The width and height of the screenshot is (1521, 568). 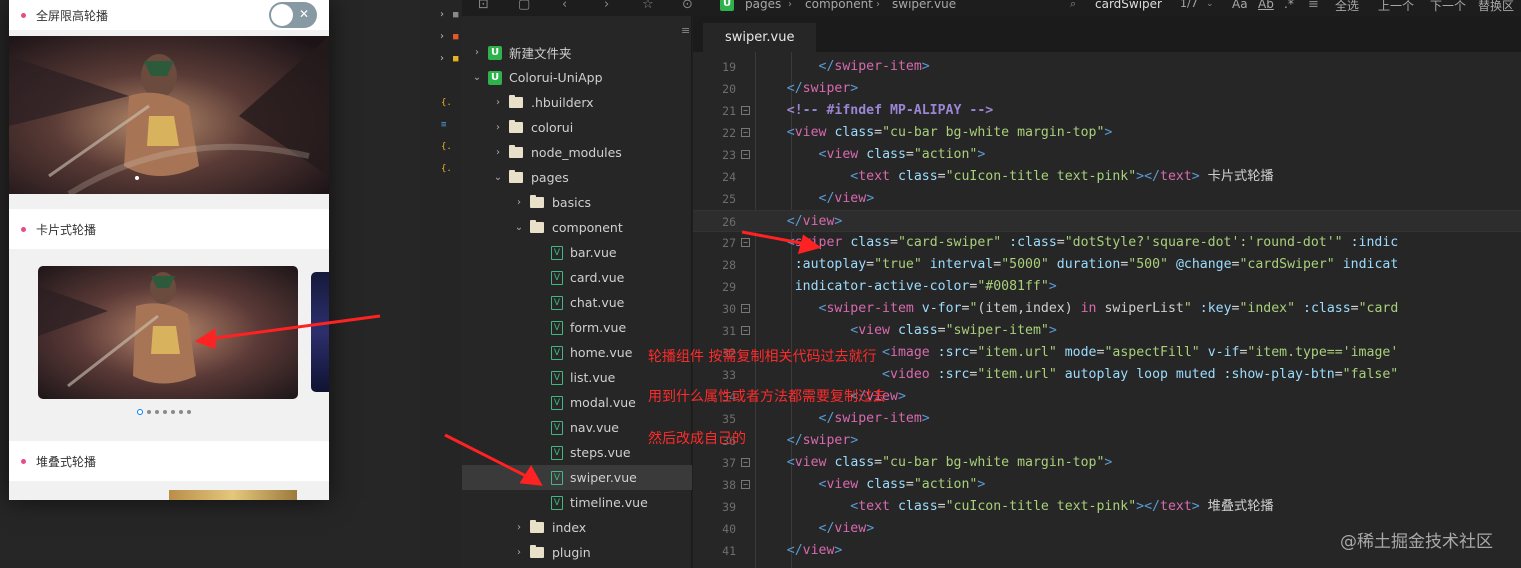 I want to click on watermark-text: @稀土掘金技术社区, so click(x=1416, y=542).